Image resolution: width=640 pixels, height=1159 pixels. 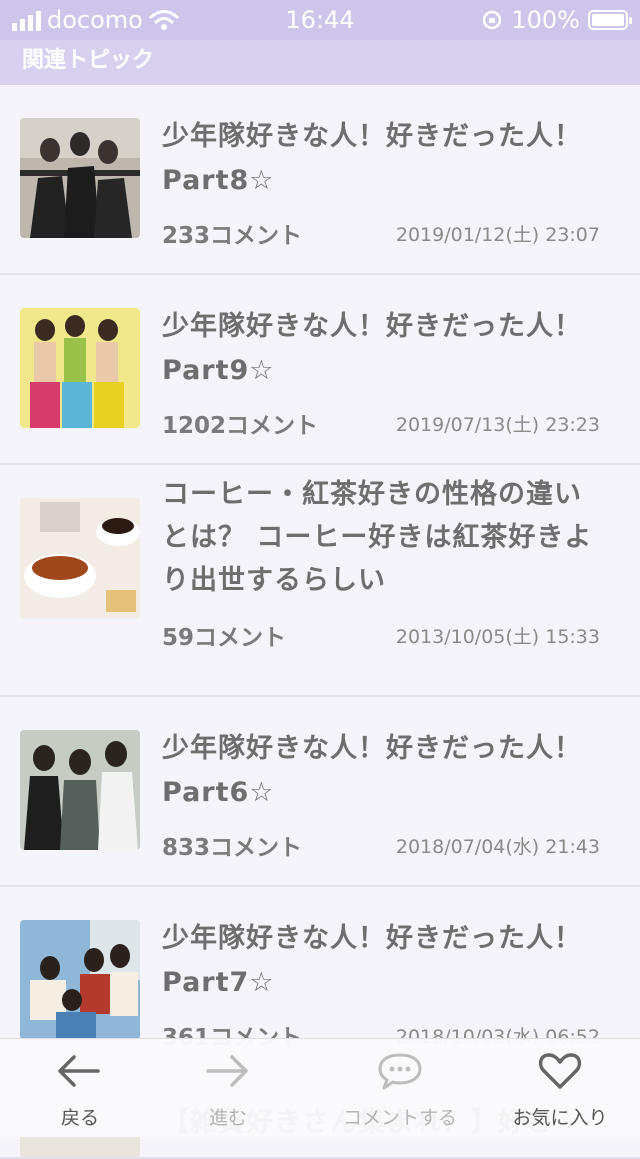 What do you see at coordinates (227, 1118) in the screenshot?
I see `forward-label: 進む` at bounding box center [227, 1118].